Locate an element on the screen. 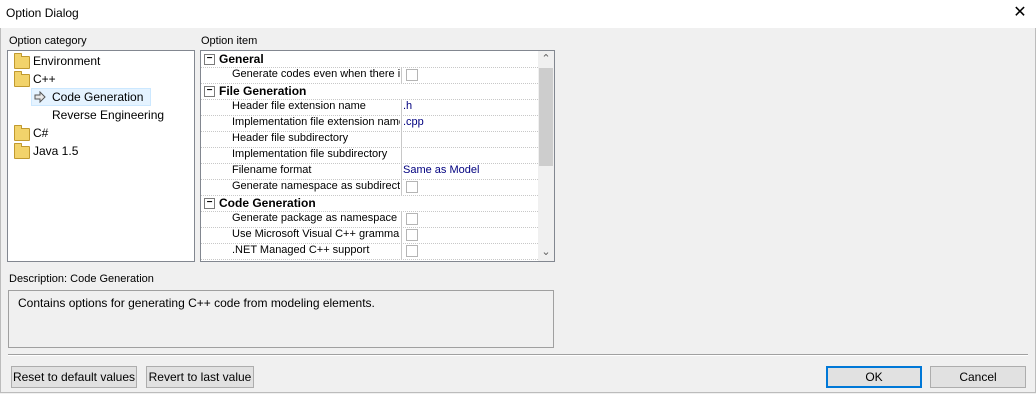 The width and height of the screenshot is (1036, 394). reset-defaults-button: Reset to default values is located at coordinates (74, 377).